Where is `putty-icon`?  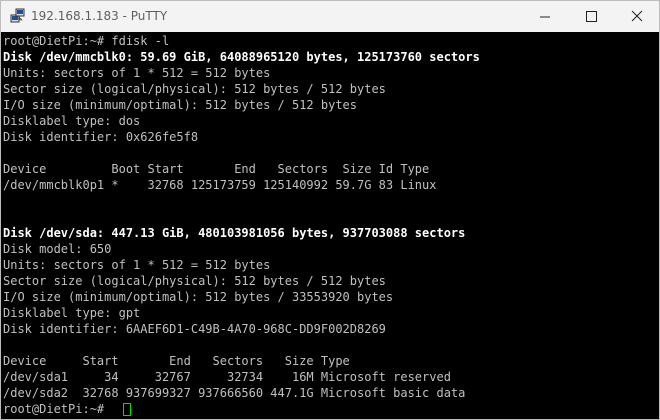
putty-icon is located at coordinates (18, 16).